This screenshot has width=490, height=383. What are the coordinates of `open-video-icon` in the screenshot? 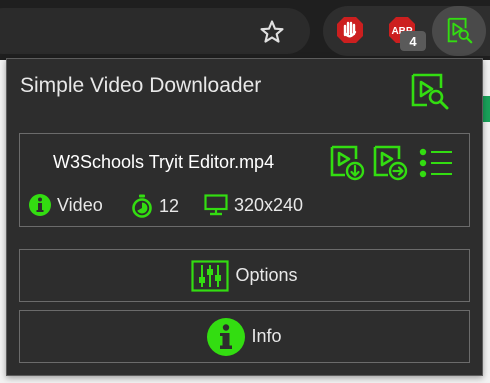 It's located at (391, 163).